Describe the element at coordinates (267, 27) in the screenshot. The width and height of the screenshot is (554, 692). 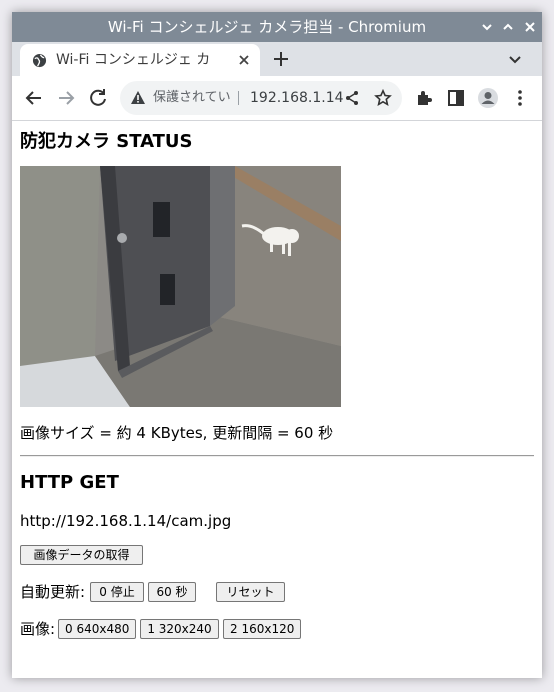
I see `window-title: Wi-Fi コンシェルジェ カメラ担当 - Chromium` at that location.